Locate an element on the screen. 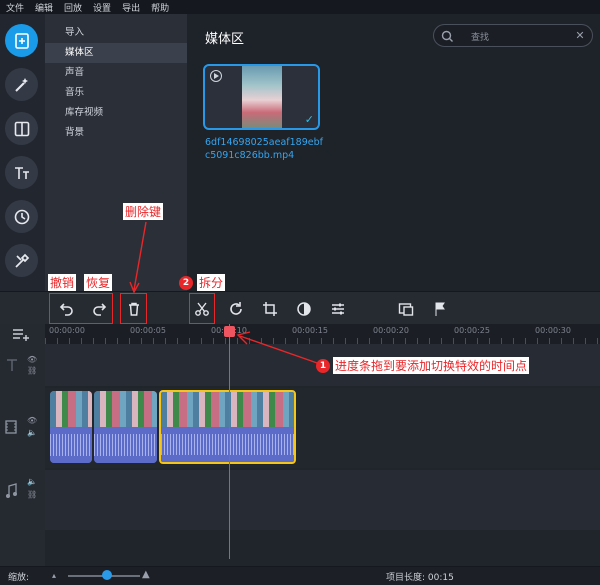 The width and height of the screenshot is (600, 585). video-track-audio-icon: 🔈 is located at coordinates (32, 432).